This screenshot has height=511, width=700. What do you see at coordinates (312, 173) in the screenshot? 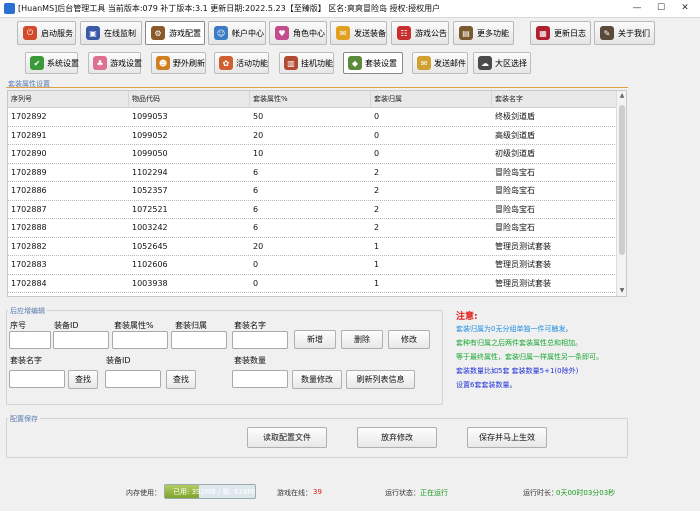
I see `table-row: 1702889 1102294 6 2 冒险岛宝石` at bounding box center [312, 173].